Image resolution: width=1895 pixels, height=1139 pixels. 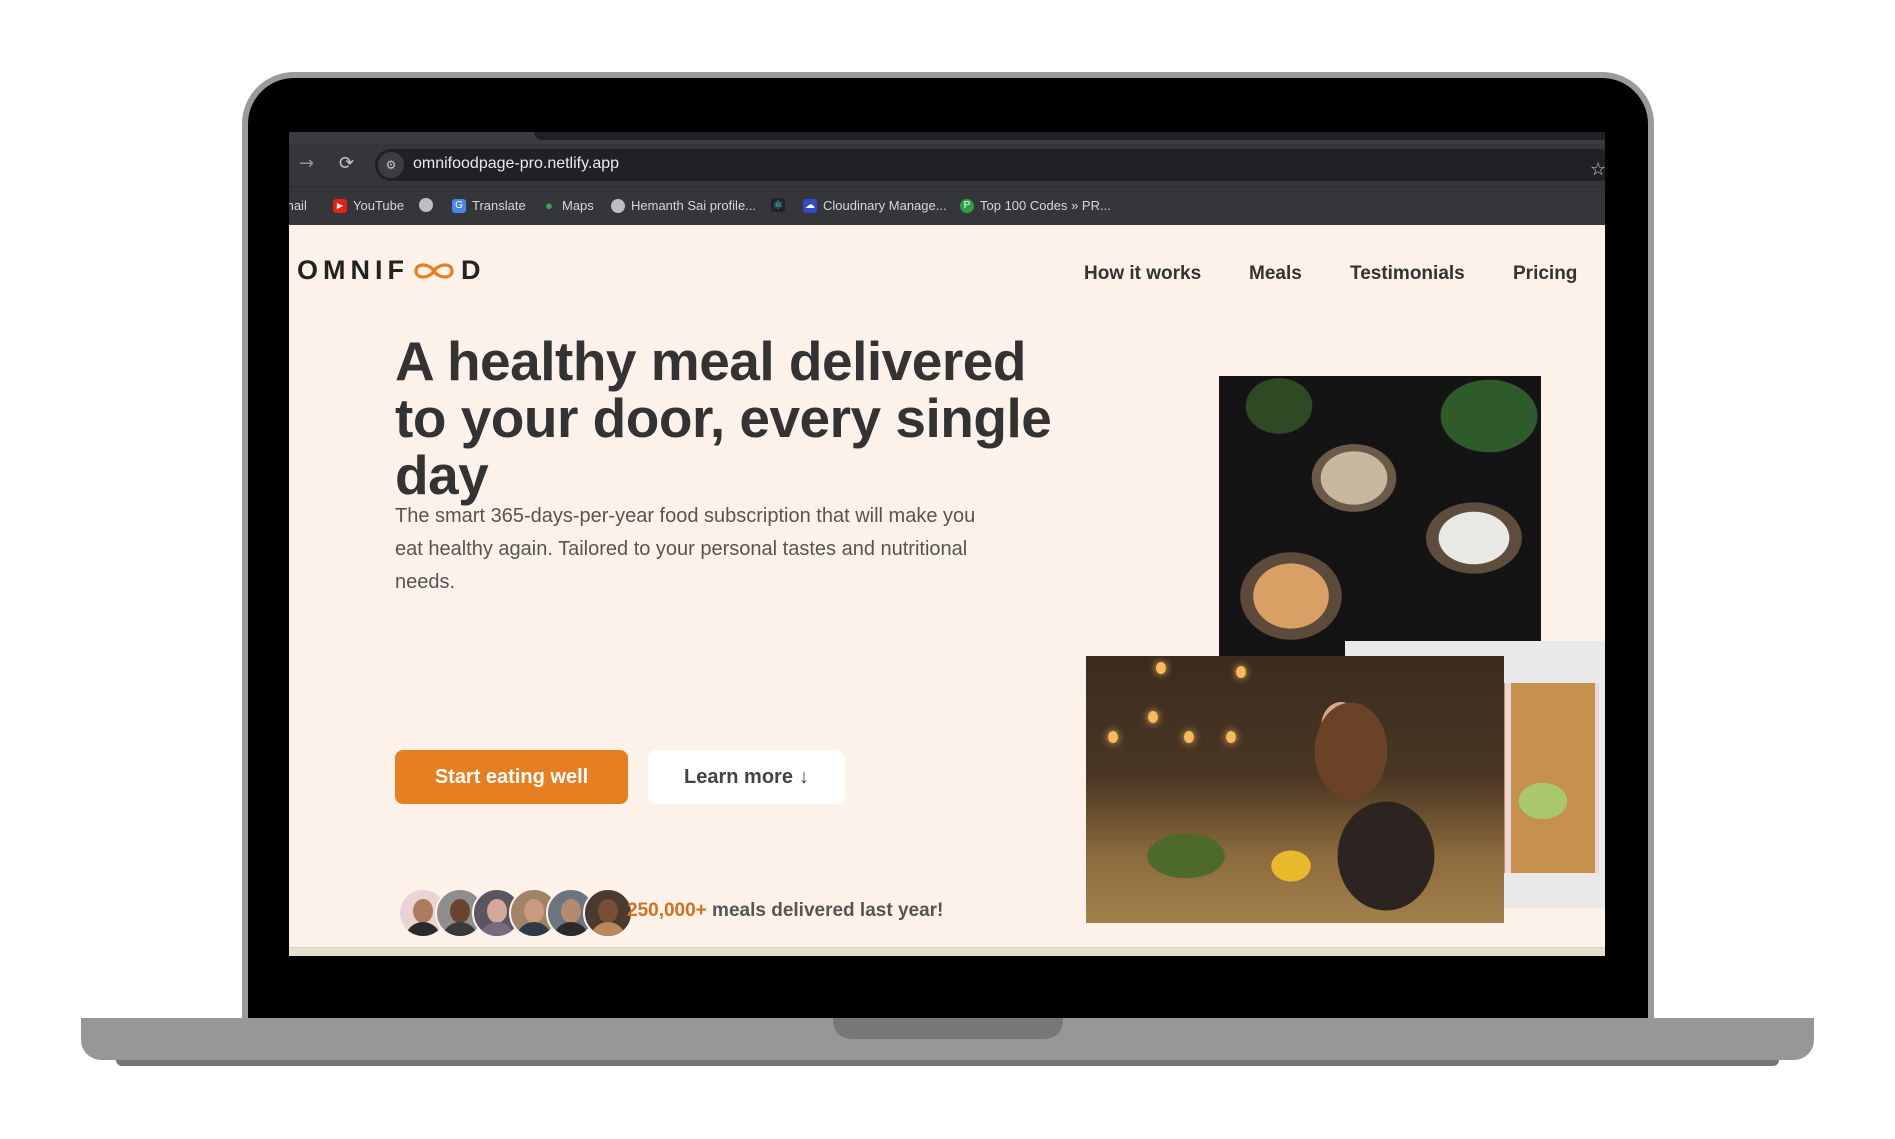 What do you see at coordinates (391, 165) in the screenshot?
I see `site-info-icon: ⚙` at bounding box center [391, 165].